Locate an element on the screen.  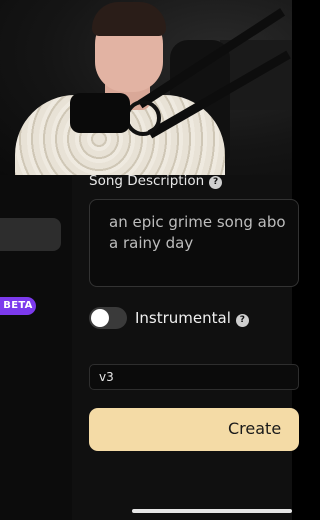
instrumental-toggle is located at coordinates (108, 318).